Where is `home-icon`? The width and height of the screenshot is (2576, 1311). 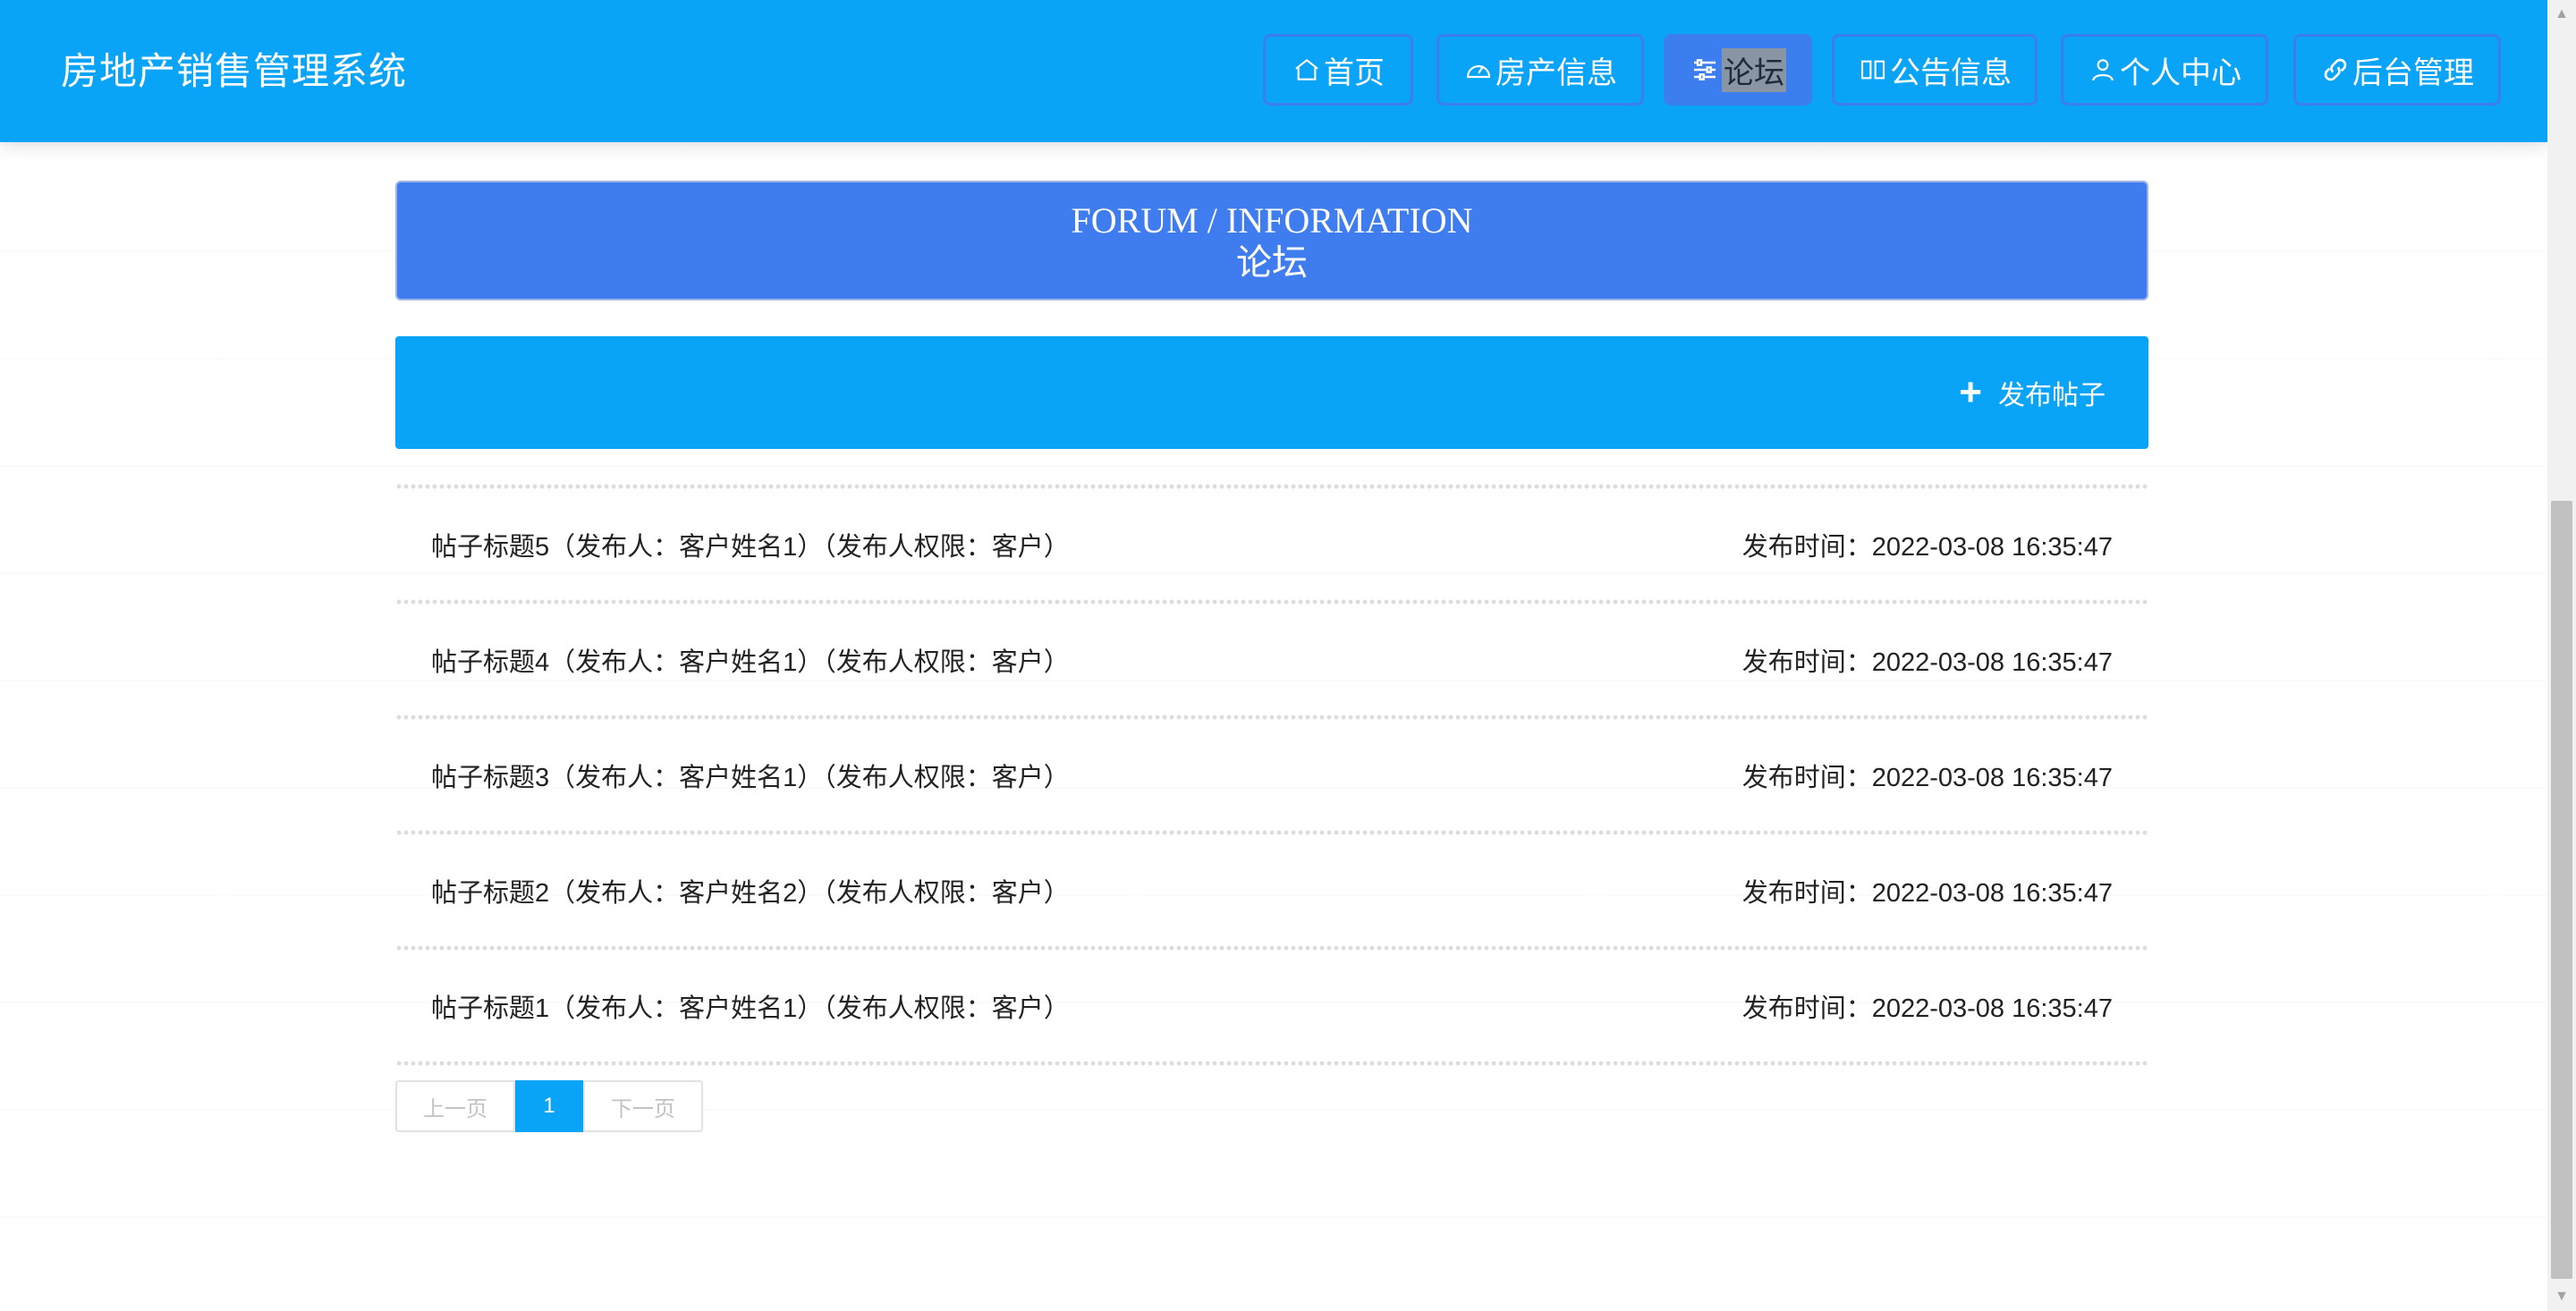 home-icon is located at coordinates (1307, 70).